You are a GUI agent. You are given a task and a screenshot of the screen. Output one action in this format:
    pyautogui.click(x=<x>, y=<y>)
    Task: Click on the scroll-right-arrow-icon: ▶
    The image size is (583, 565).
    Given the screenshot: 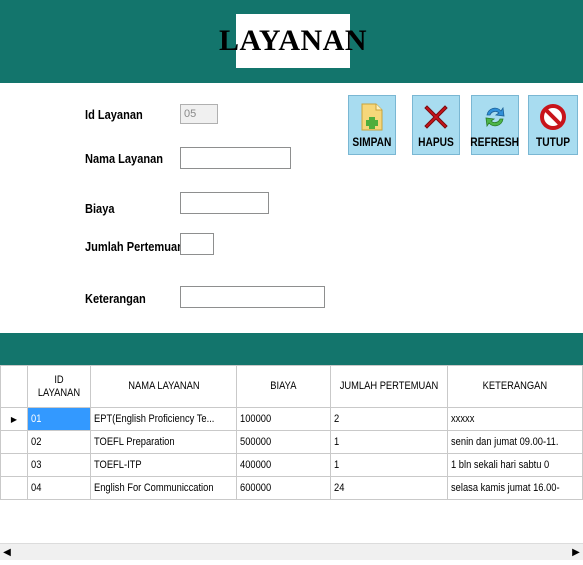 What is the action you would take?
    pyautogui.click(x=576, y=552)
    